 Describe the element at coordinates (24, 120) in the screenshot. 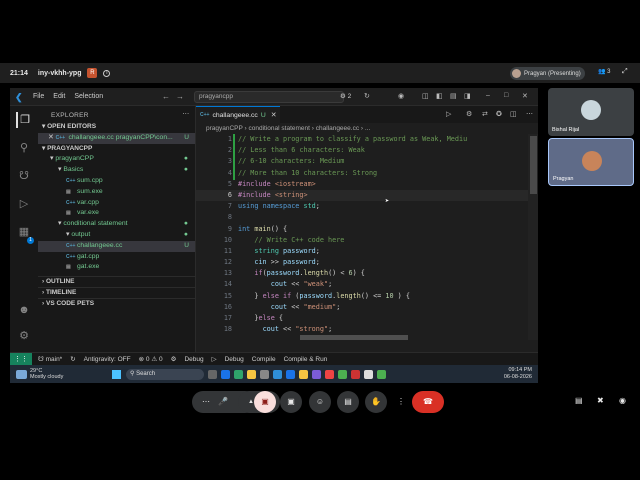

I see `explorer-icon: ❐` at that location.